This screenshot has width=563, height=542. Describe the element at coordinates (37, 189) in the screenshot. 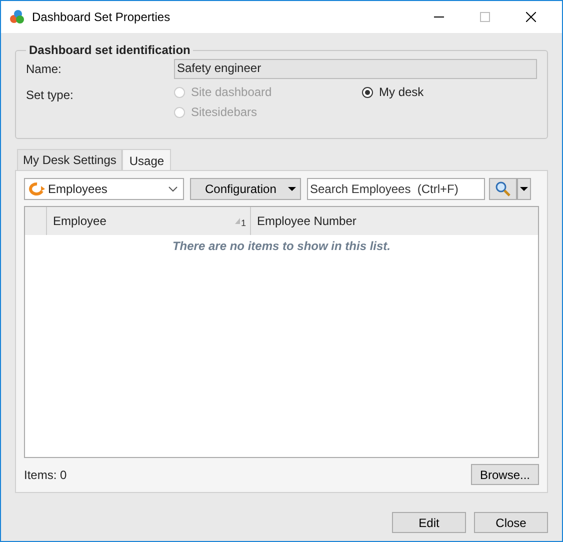

I see `entity-icon` at that location.